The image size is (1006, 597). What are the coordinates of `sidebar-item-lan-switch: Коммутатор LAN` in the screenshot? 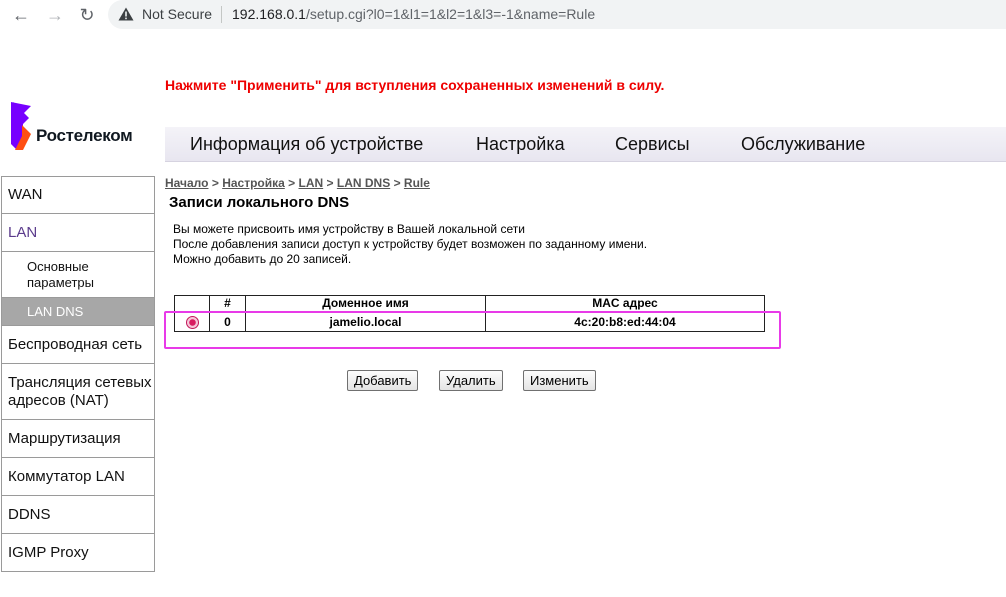 It's located at (78, 477).